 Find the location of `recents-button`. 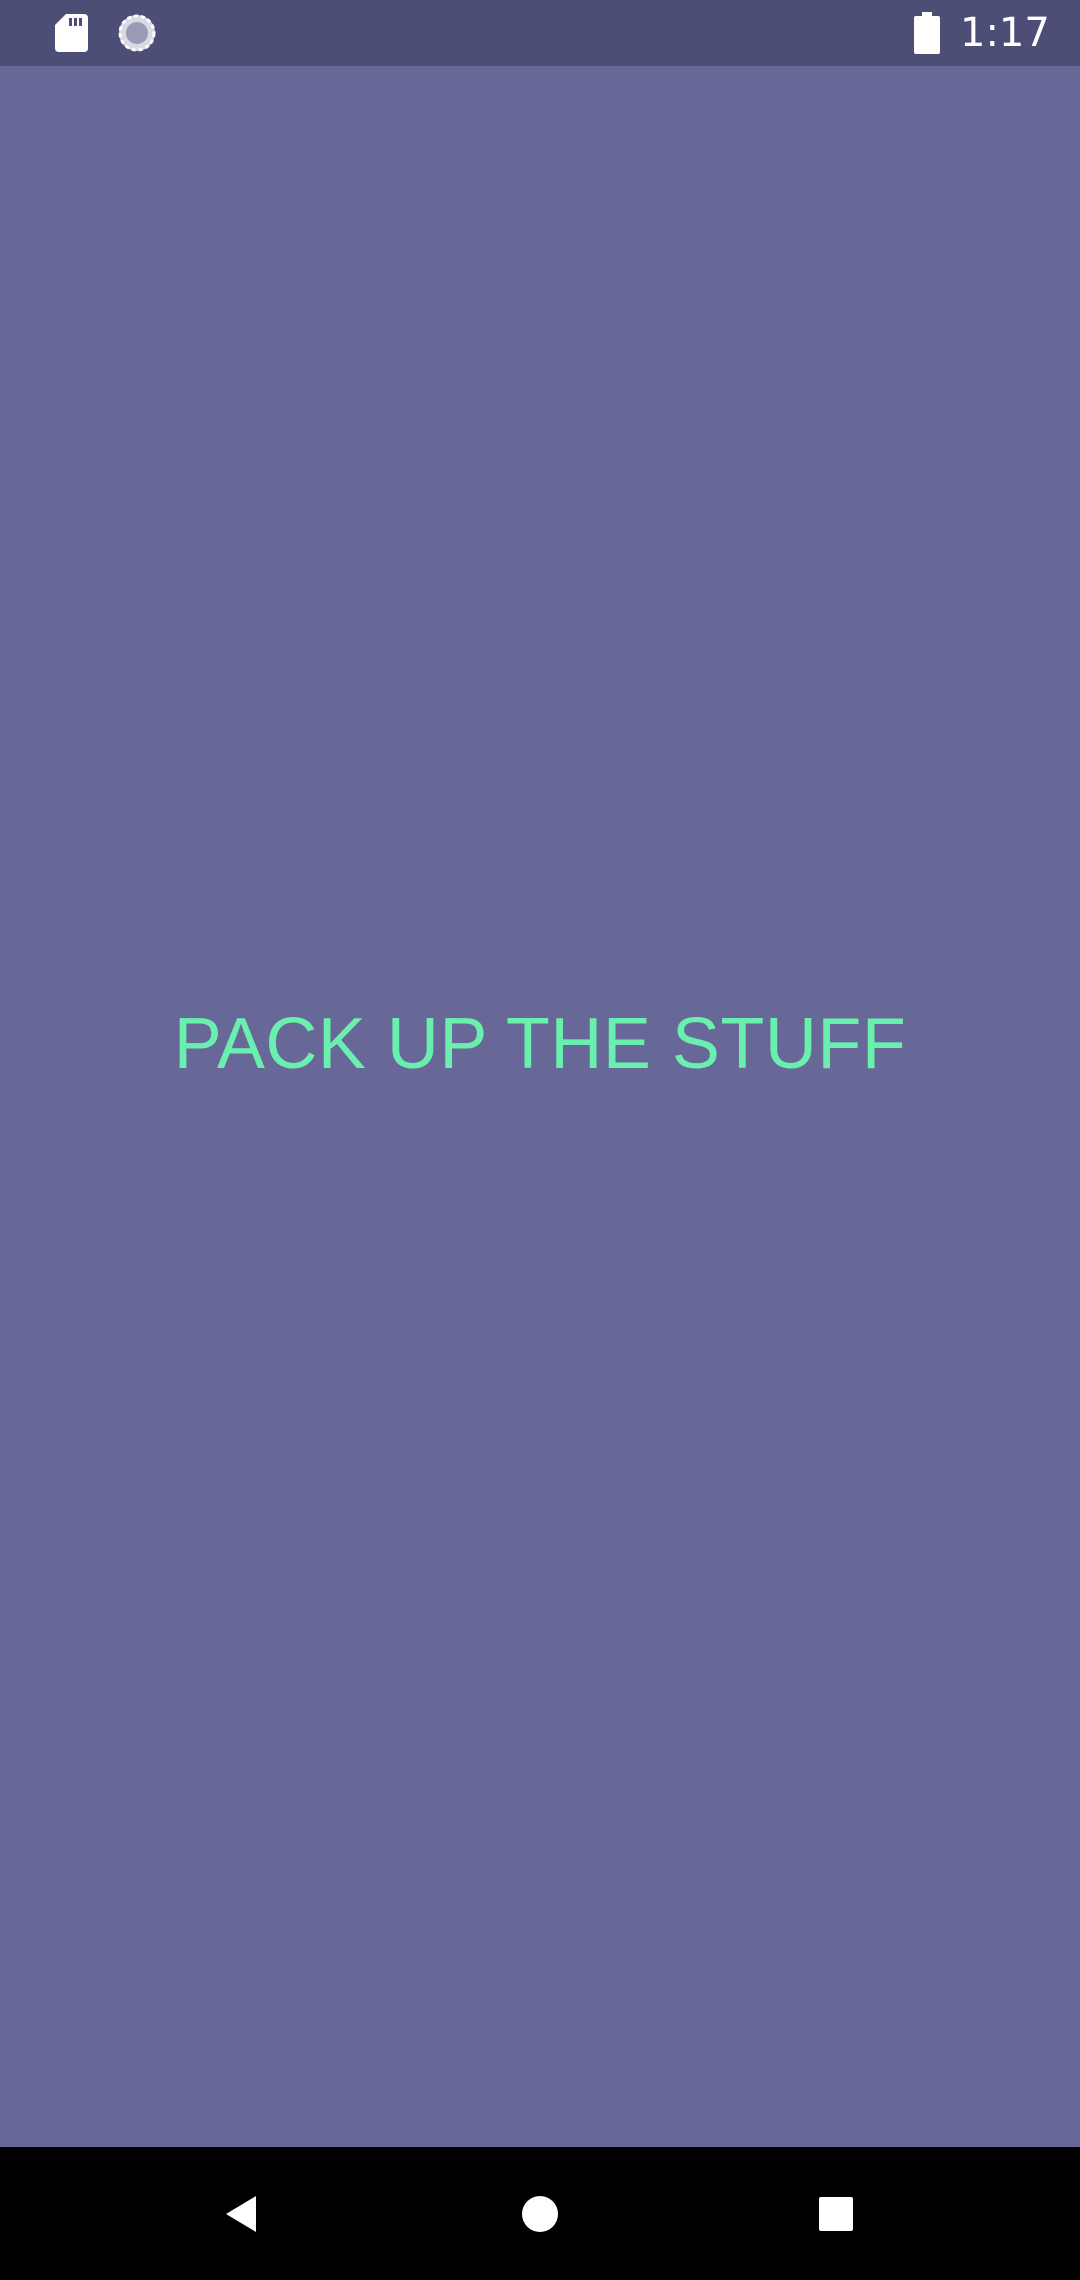

recents-button is located at coordinates (836, 2213).